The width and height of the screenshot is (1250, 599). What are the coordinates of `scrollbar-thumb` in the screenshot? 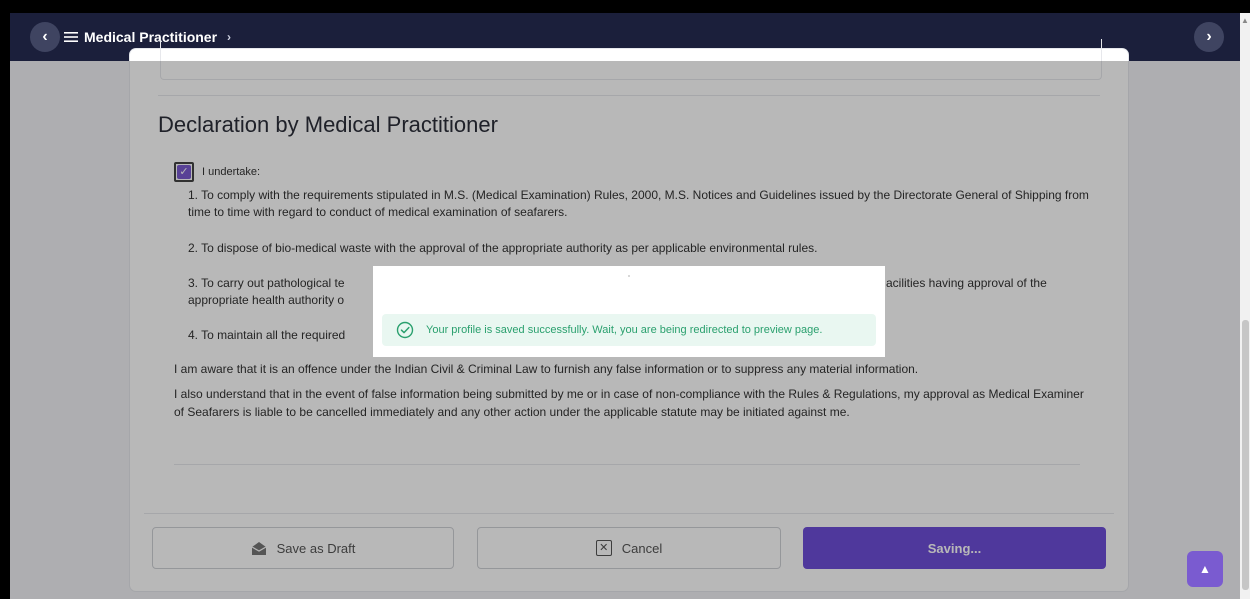 It's located at (1245, 455).